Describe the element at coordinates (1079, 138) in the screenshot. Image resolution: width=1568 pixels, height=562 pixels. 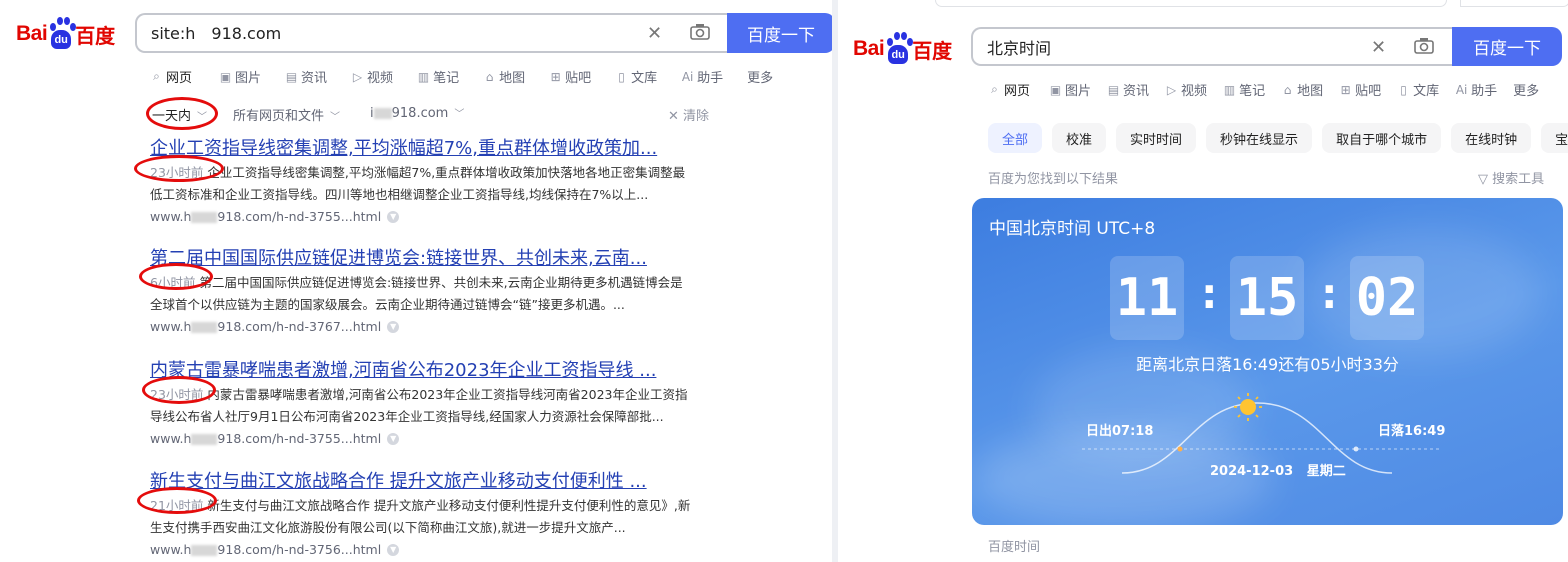
I see `query-chip: 校准` at that location.